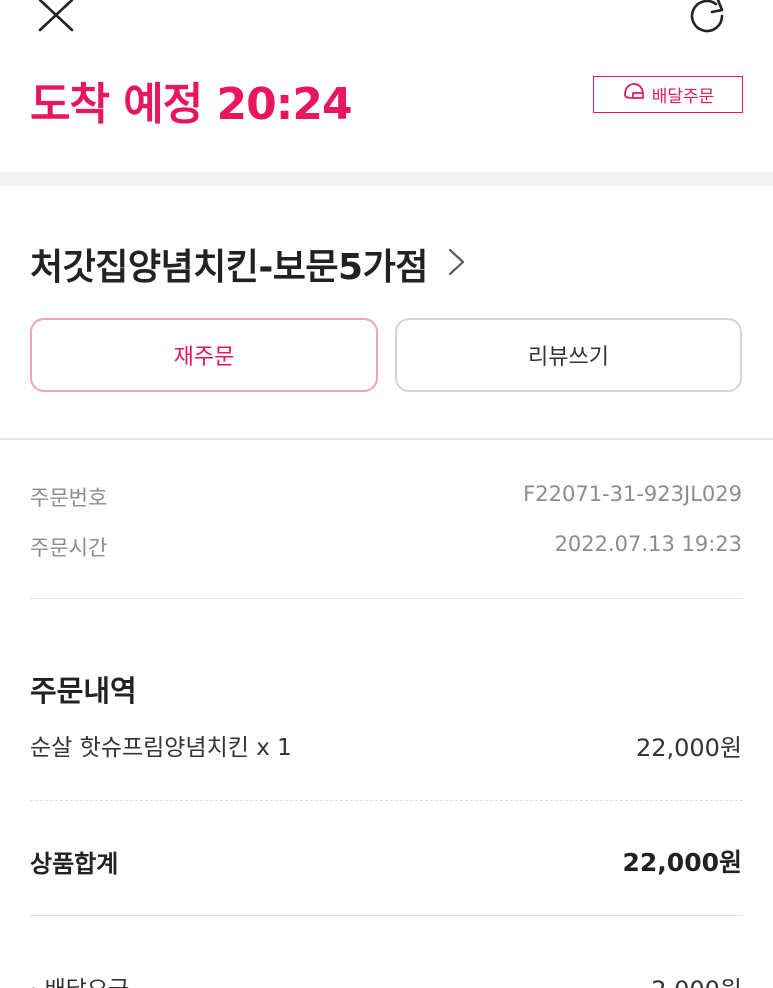 Image resolution: width=773 pixels, height=988 pixels. Describe the element at coordinates (161, 748) in the screenshot. I see `order-item-name: 순살 핫슈프림양념치킨 x 1` at that location.